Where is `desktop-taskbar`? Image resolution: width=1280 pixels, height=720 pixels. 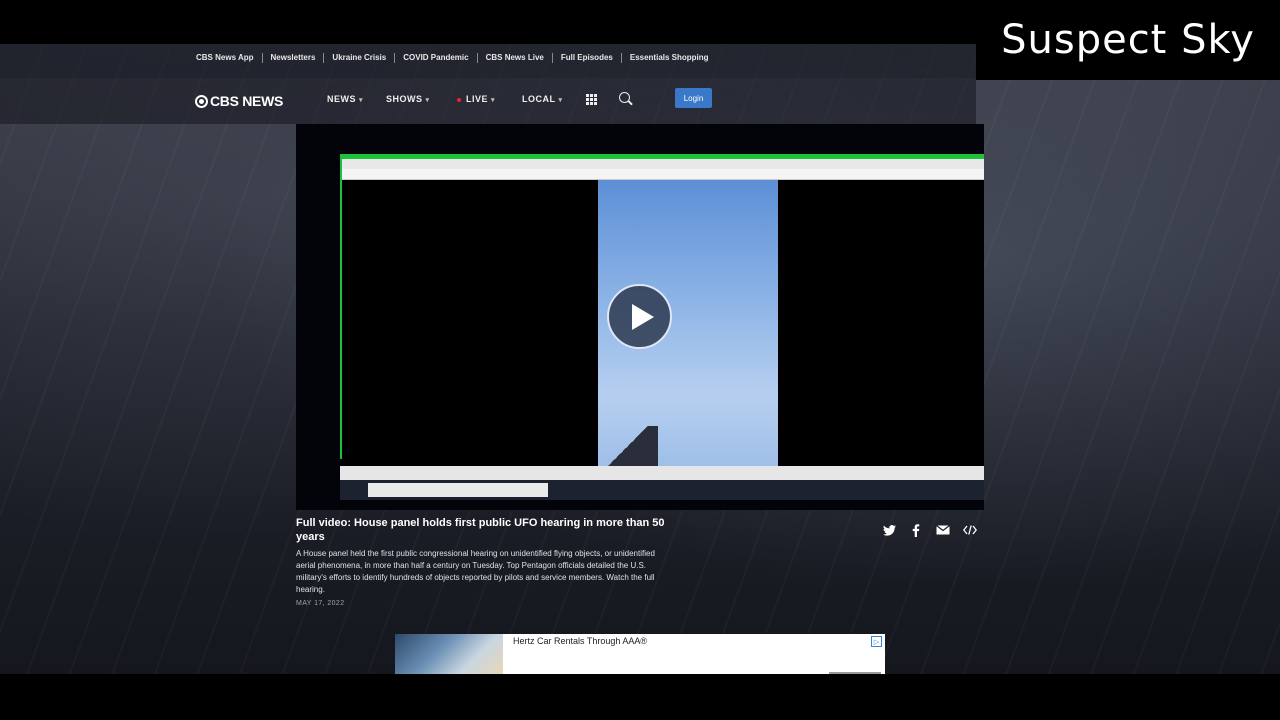
desktop-taskbar is located at coordinates (662, 490).